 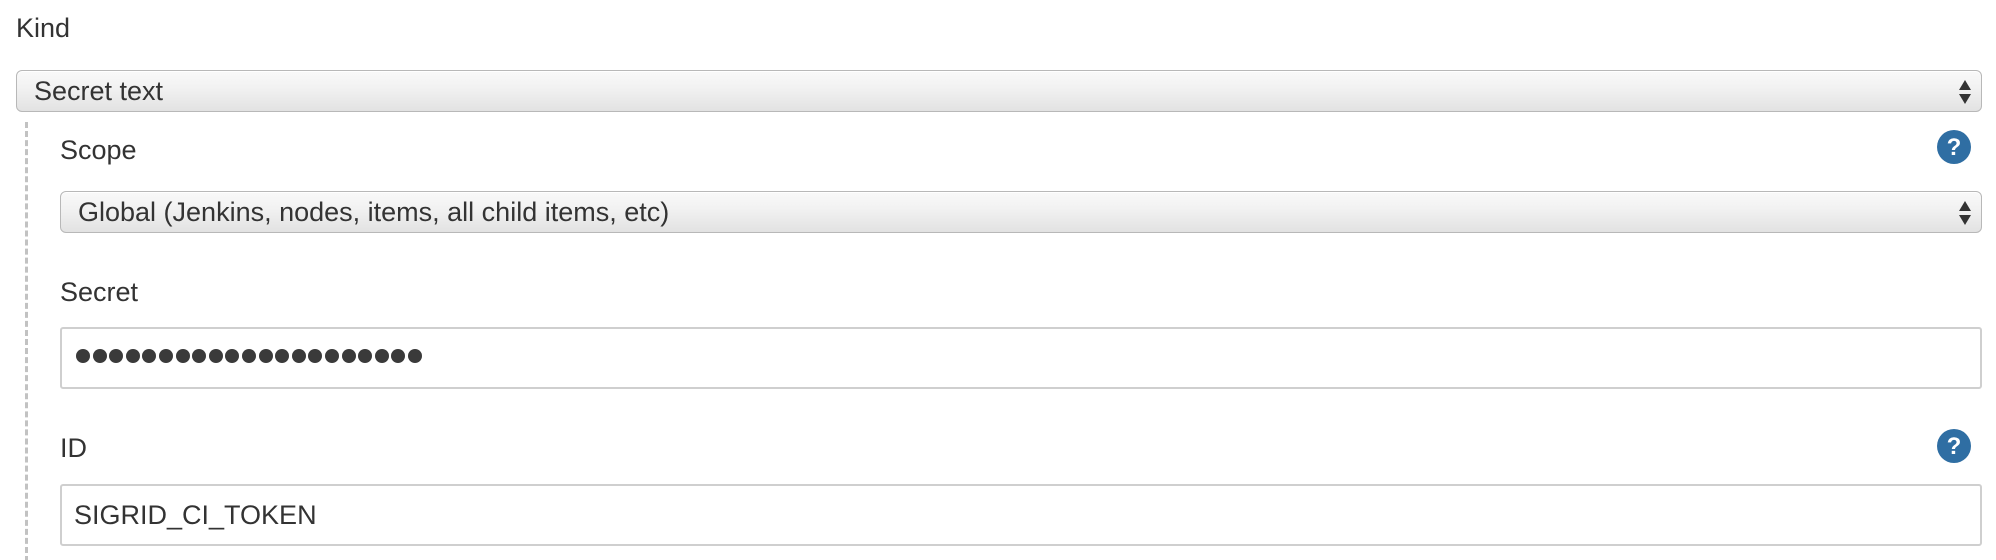 What do you see at coordinates (999, 91) in the screenshot?
I see `kind-select: Secret text` at bounding box center [999, 91].